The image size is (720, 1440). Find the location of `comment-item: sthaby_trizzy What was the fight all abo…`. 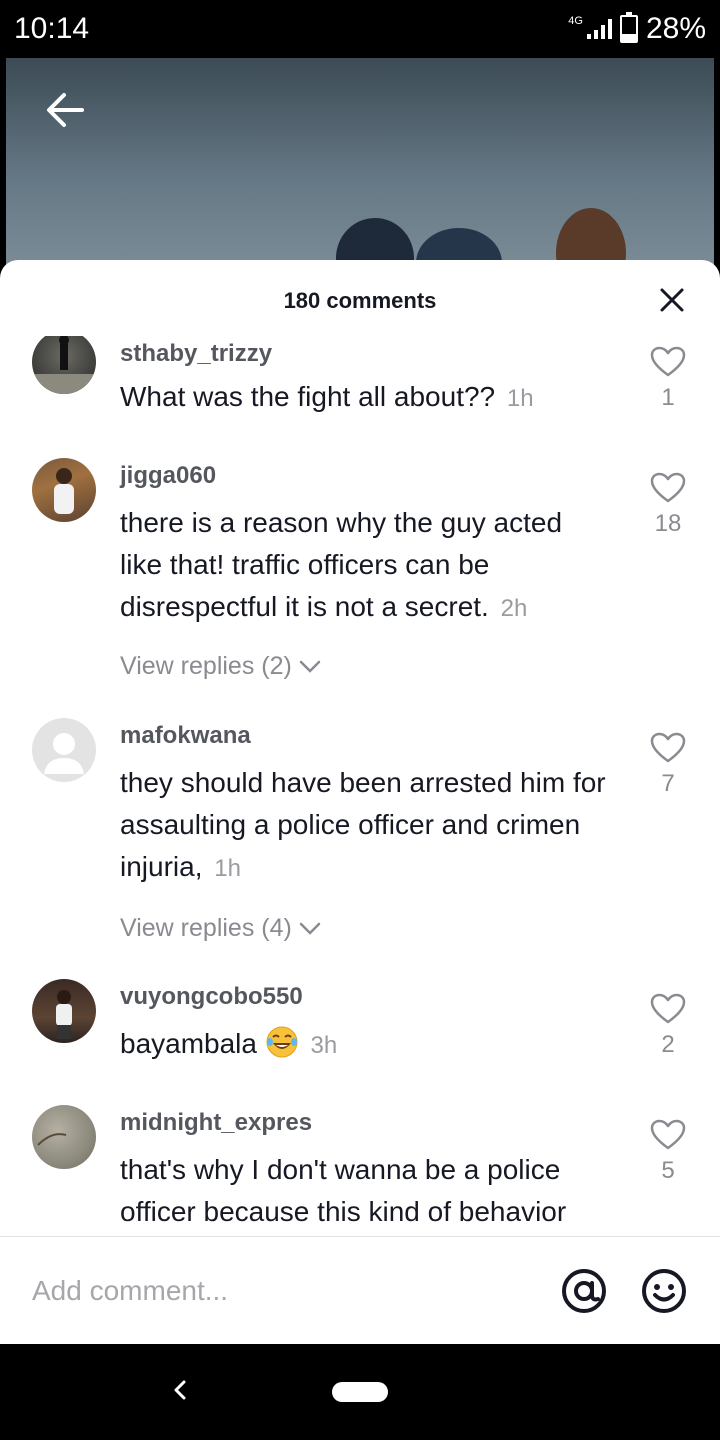

comment-item: sthaby_trizzy What was the fight all abo… is located at coordinates (360, 391).